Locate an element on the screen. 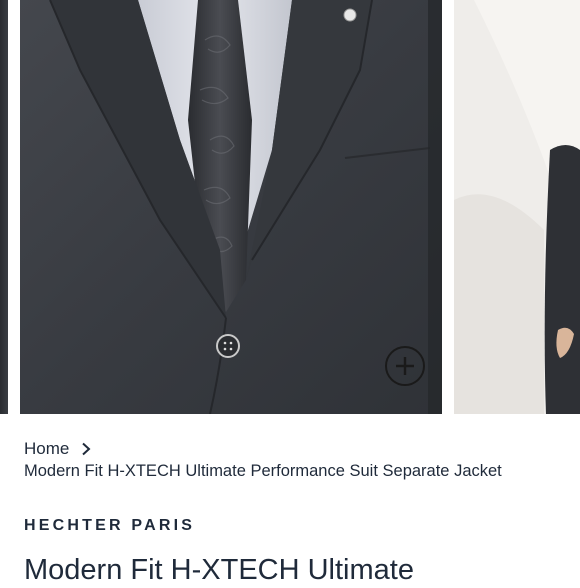 This screenshot has width=580, height=588. breadcrumb-home-link: Home is located at coordinates (46, 449).